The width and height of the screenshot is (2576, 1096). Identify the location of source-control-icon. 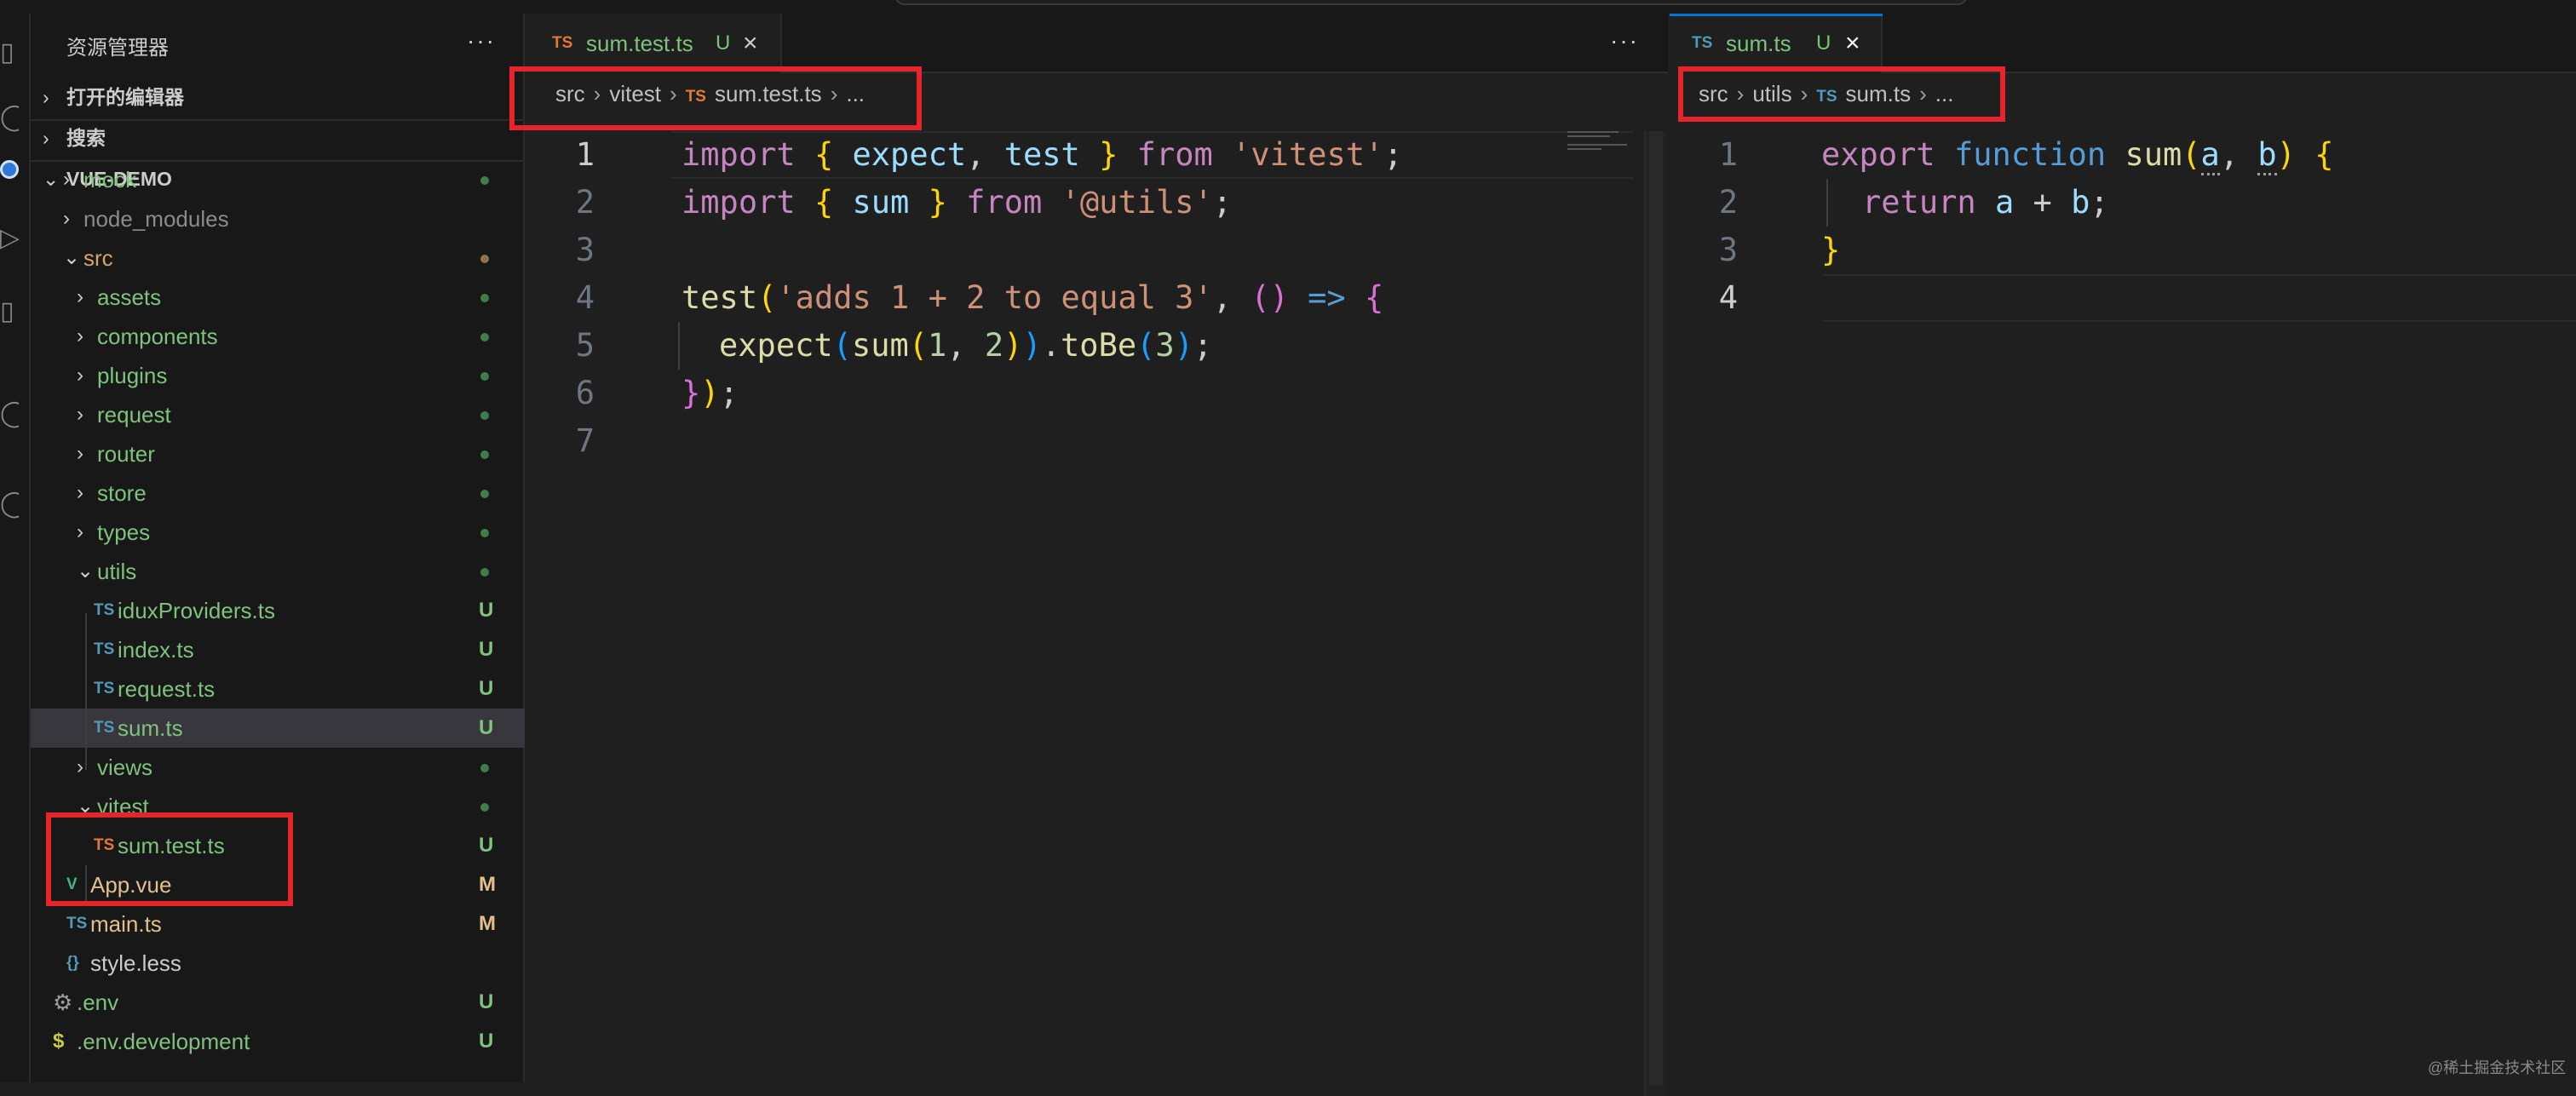
(9, 169).